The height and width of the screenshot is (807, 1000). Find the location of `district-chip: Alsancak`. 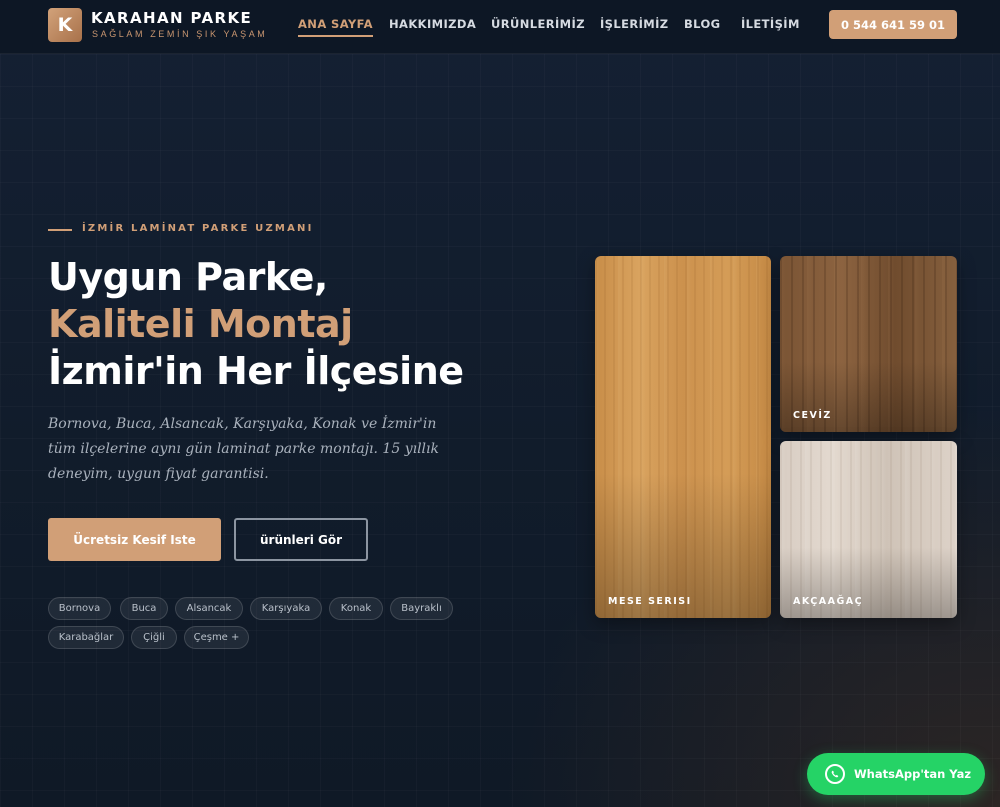

district-chip: Alsancak is located at coordinates (209, 608).